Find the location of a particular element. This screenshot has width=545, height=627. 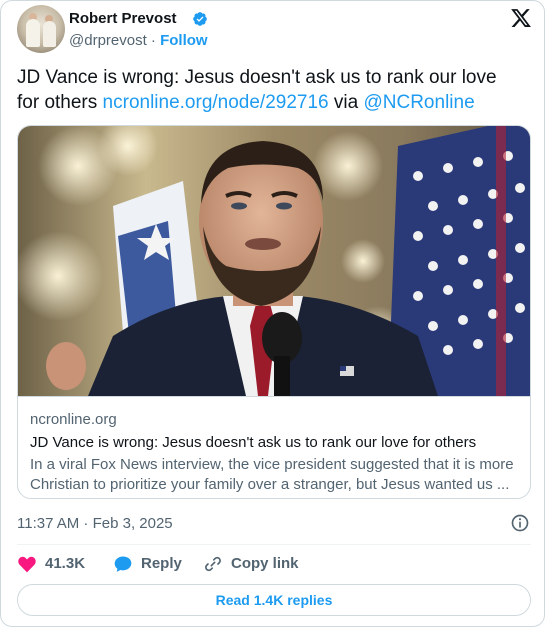

follow-button: Follow is located at coordinates (184, 40).